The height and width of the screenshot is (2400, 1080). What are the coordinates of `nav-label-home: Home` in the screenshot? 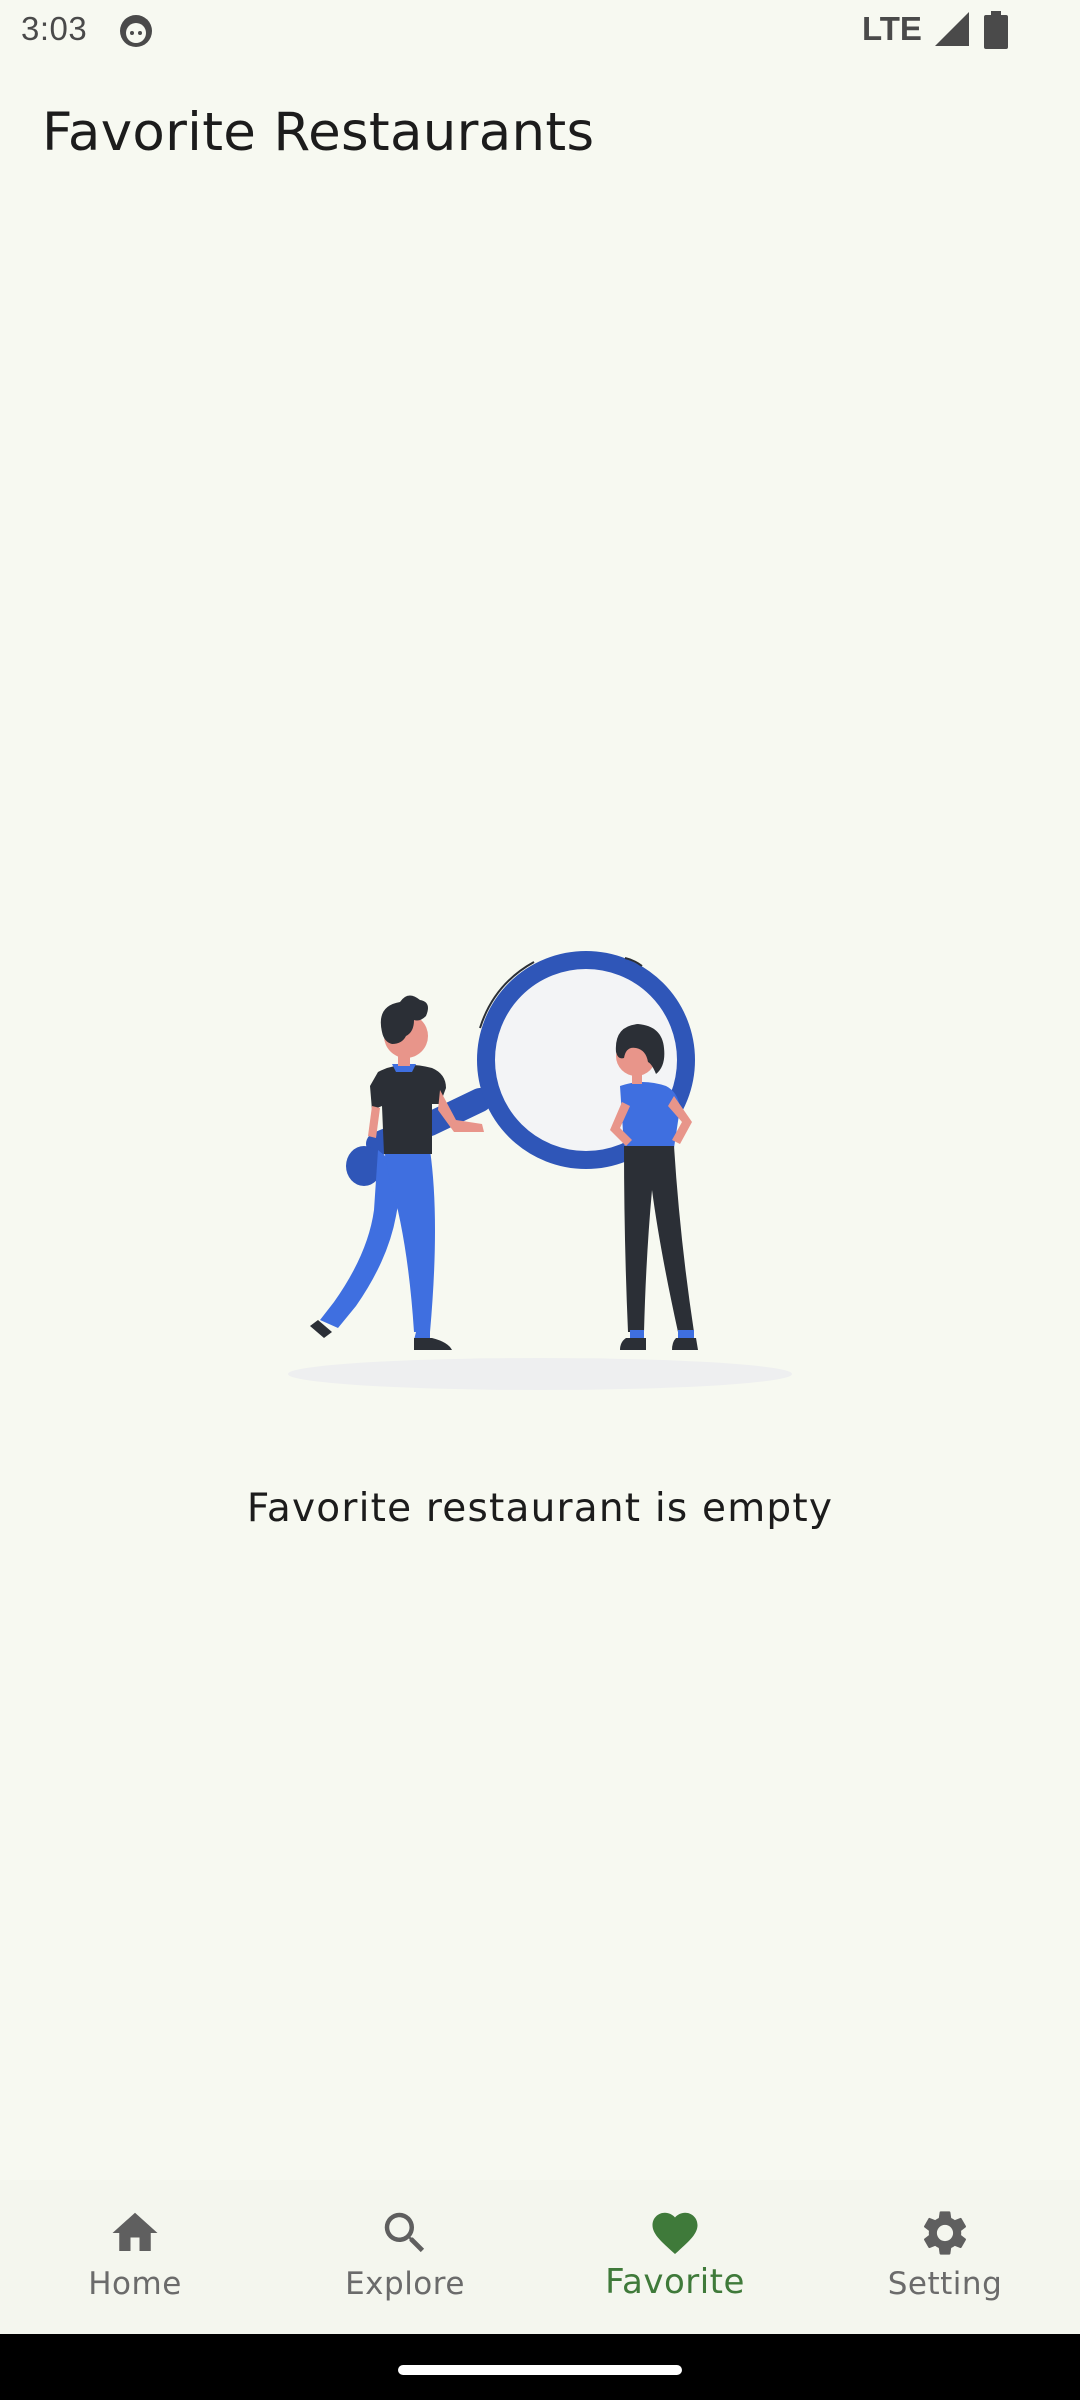 It's located at (135, 2284).